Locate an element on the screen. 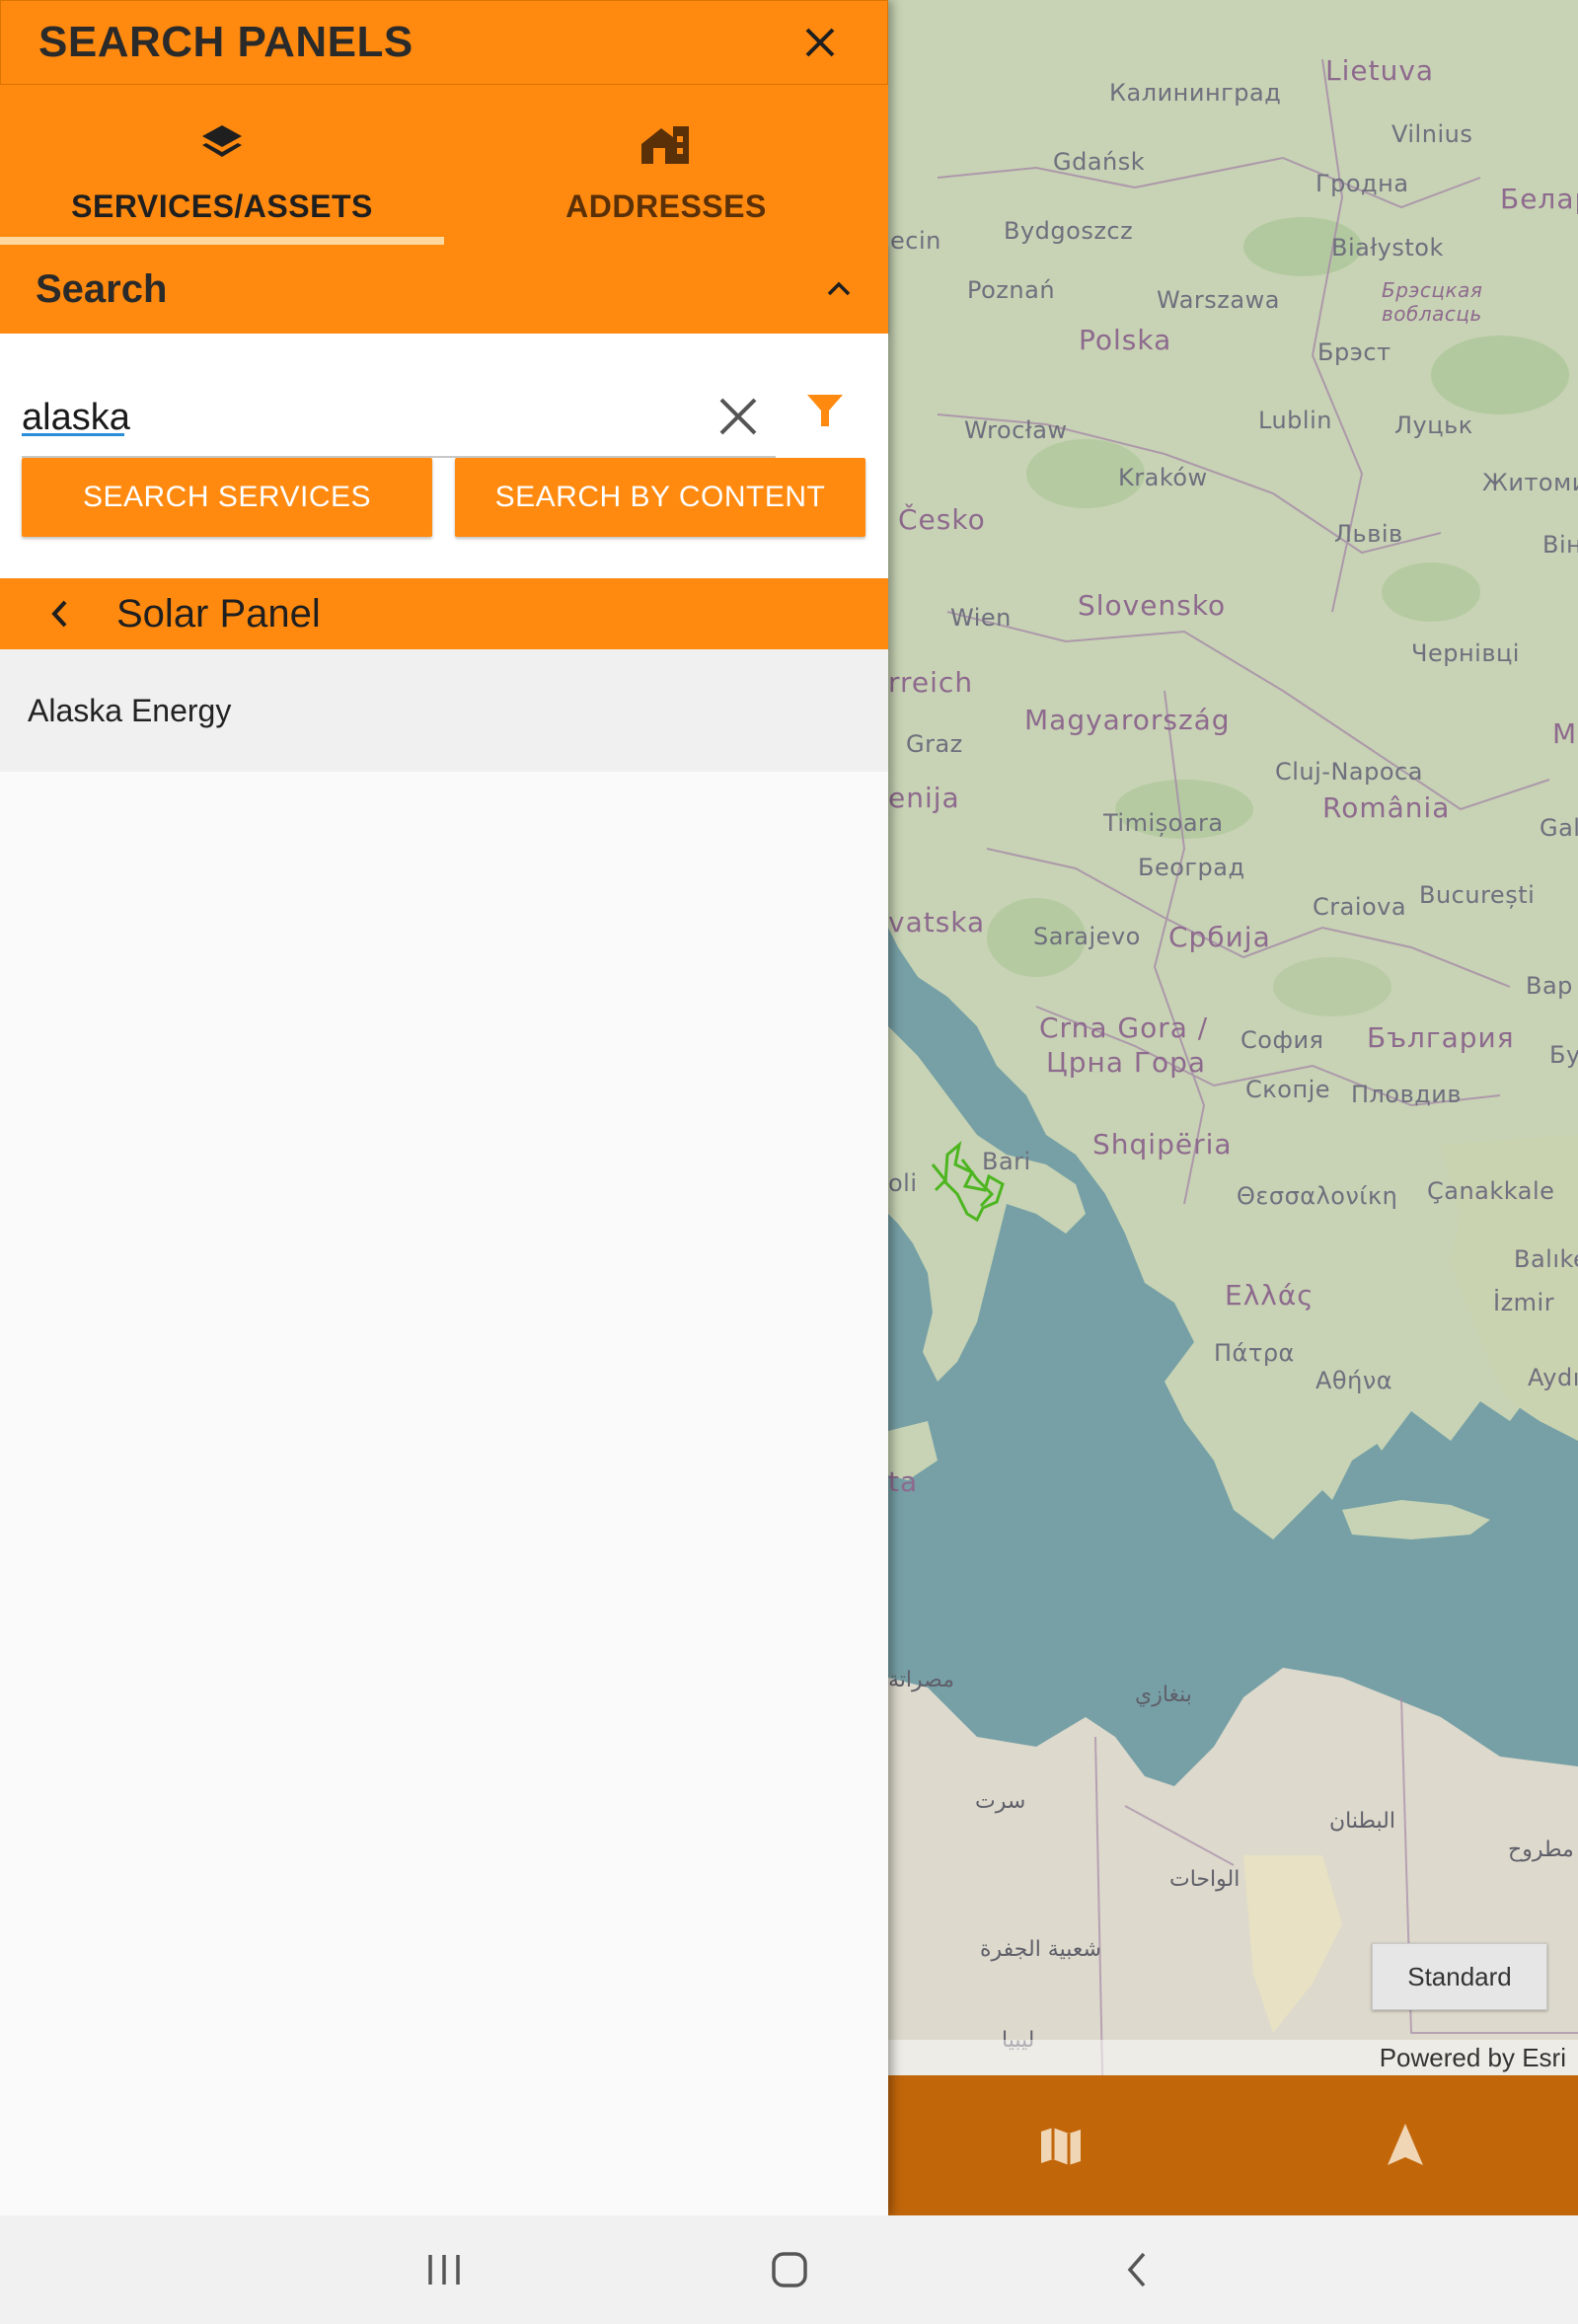  back-nav-button is located at coordinates (1136, 2270).